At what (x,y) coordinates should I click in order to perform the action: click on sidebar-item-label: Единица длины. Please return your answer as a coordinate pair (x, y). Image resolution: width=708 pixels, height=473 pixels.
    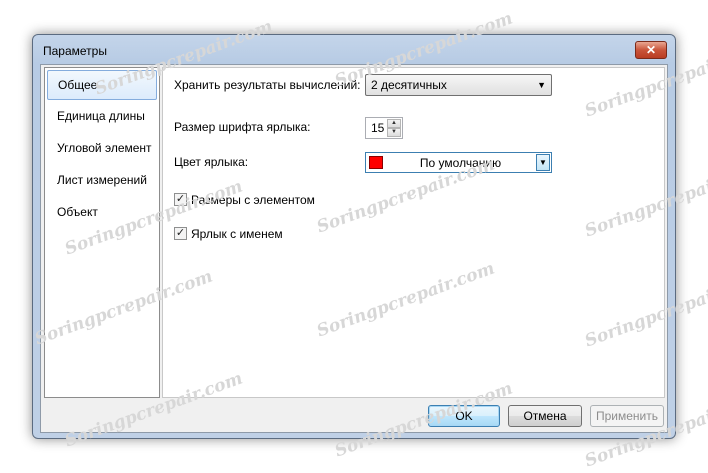
    Looking at the image, I should click on (101, 116).